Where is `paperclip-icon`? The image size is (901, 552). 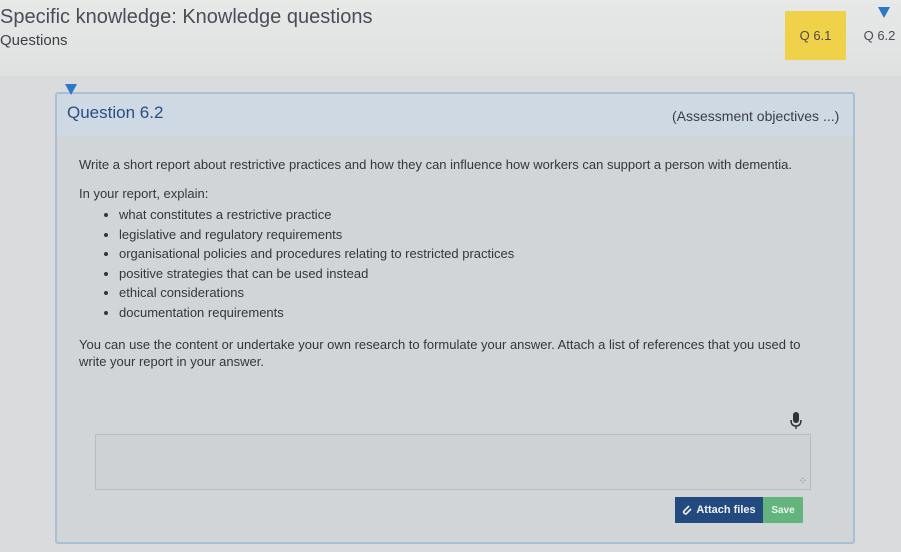 paperclip-icon is located at coordinates (687, 510).